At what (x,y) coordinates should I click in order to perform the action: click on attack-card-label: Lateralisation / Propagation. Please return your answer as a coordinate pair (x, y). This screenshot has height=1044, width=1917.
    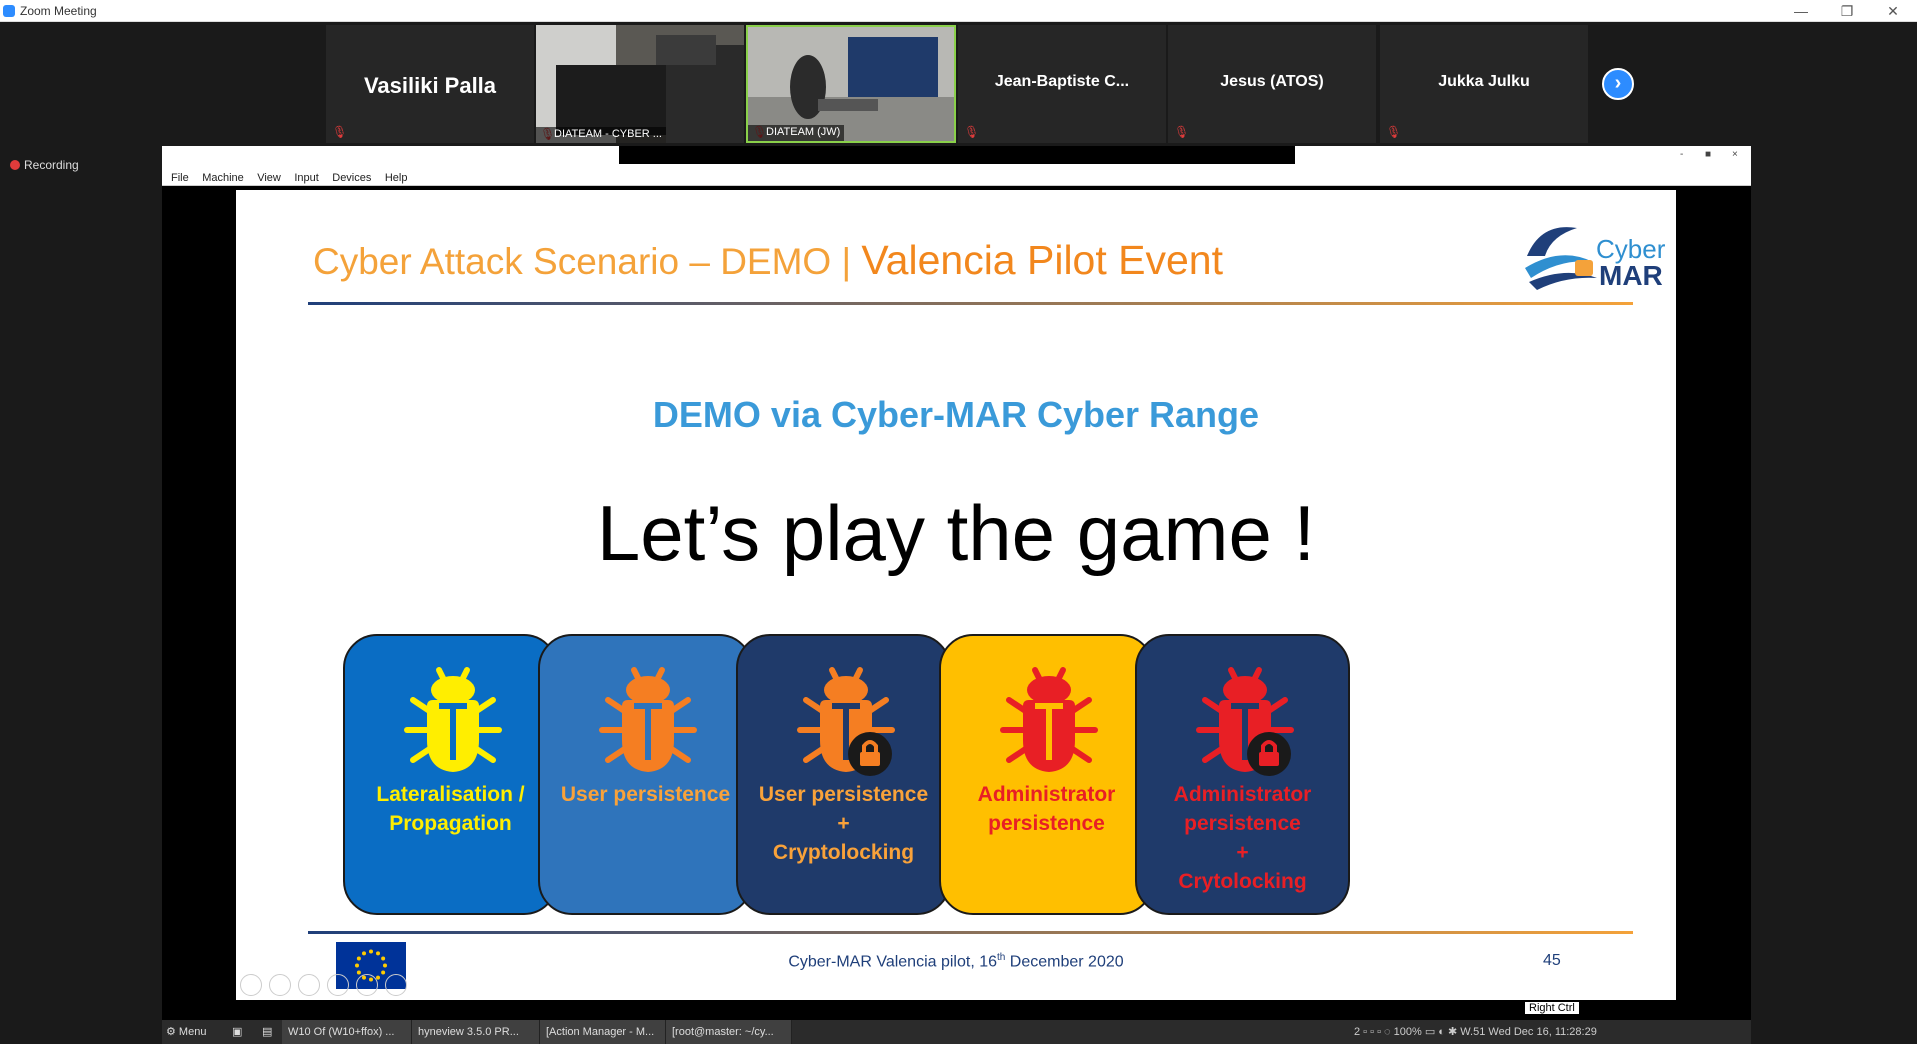
    Looking at the image, I should click on (450, 809).